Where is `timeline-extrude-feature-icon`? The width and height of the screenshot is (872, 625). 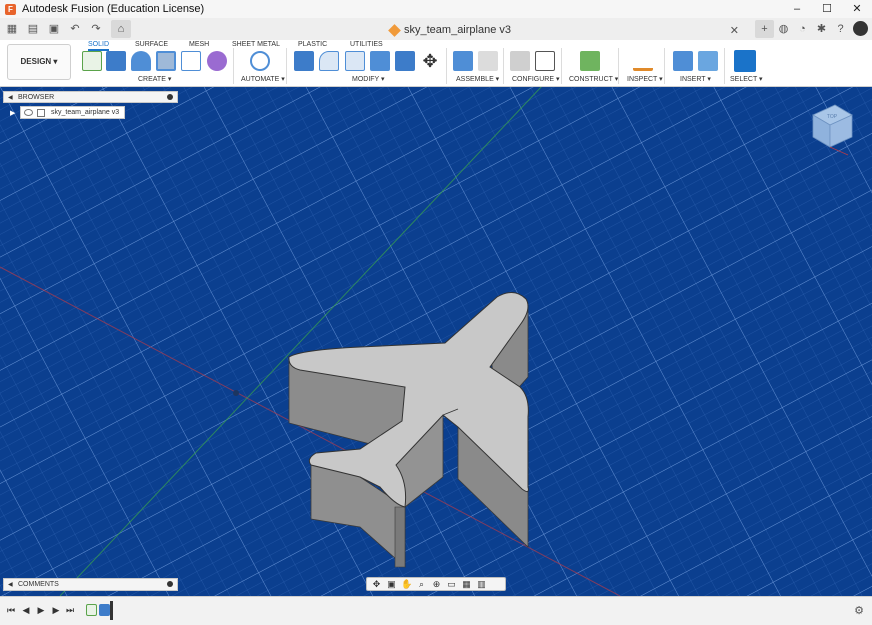
timeline-extrude-feature-icon is located at coordinates (104, 610).